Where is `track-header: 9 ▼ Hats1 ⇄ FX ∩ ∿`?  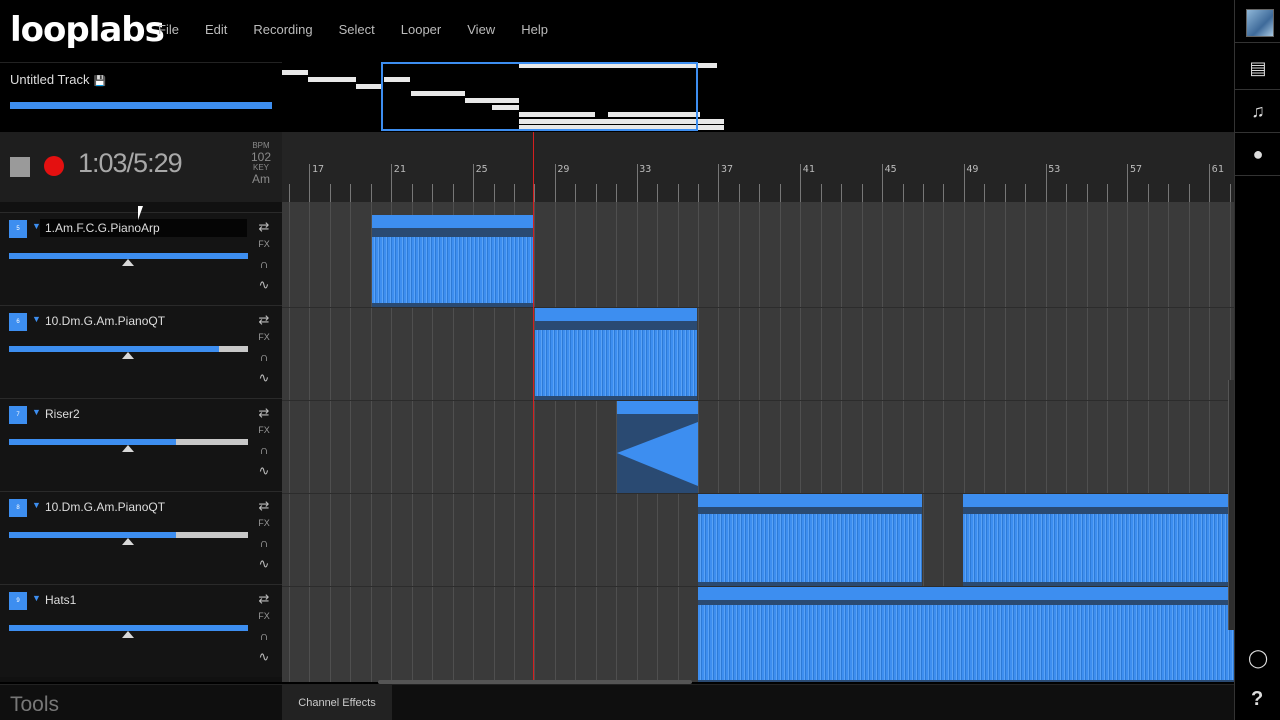 track-header: 9 ▼ Hats1 ⇄ FX ∩ ∿ is located at coordinates (141, 630).